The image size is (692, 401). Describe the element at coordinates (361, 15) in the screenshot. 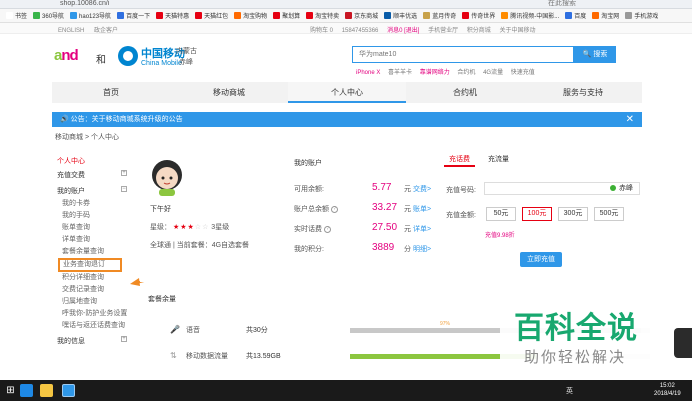

I see `bookmark-item: 京东商城` at that location.